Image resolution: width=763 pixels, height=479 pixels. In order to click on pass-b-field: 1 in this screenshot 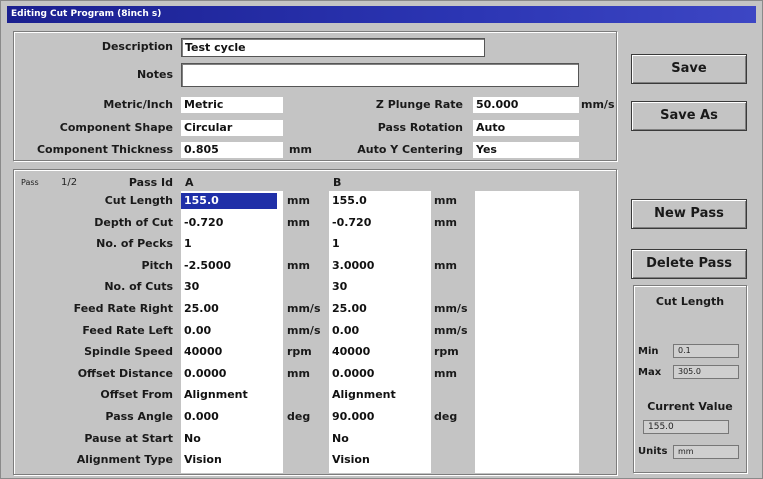, I will do `click(380, 244)`.